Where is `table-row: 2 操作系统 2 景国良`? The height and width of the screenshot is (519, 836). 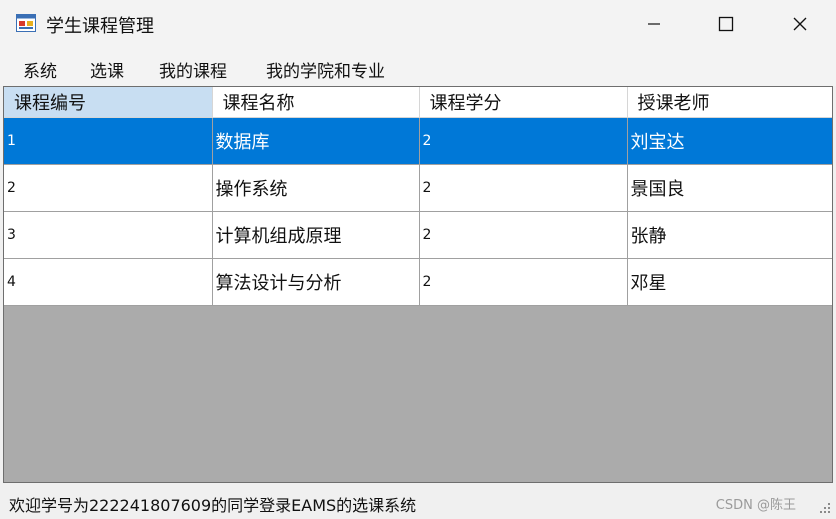 table-row: 2 操作系统 2 景国良 is located at coordinates (418, 188).